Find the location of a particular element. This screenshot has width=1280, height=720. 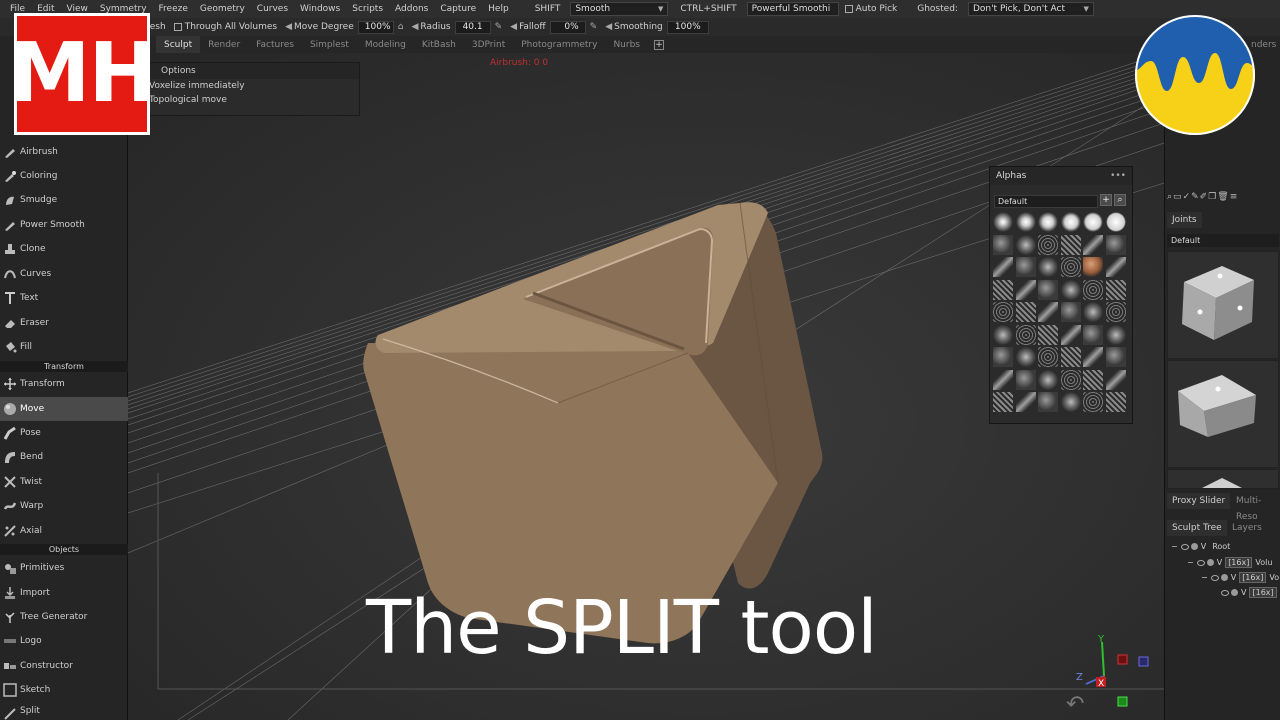

tree-item-volume: − V [16x] Vo is located at coordinates (1240, 577).